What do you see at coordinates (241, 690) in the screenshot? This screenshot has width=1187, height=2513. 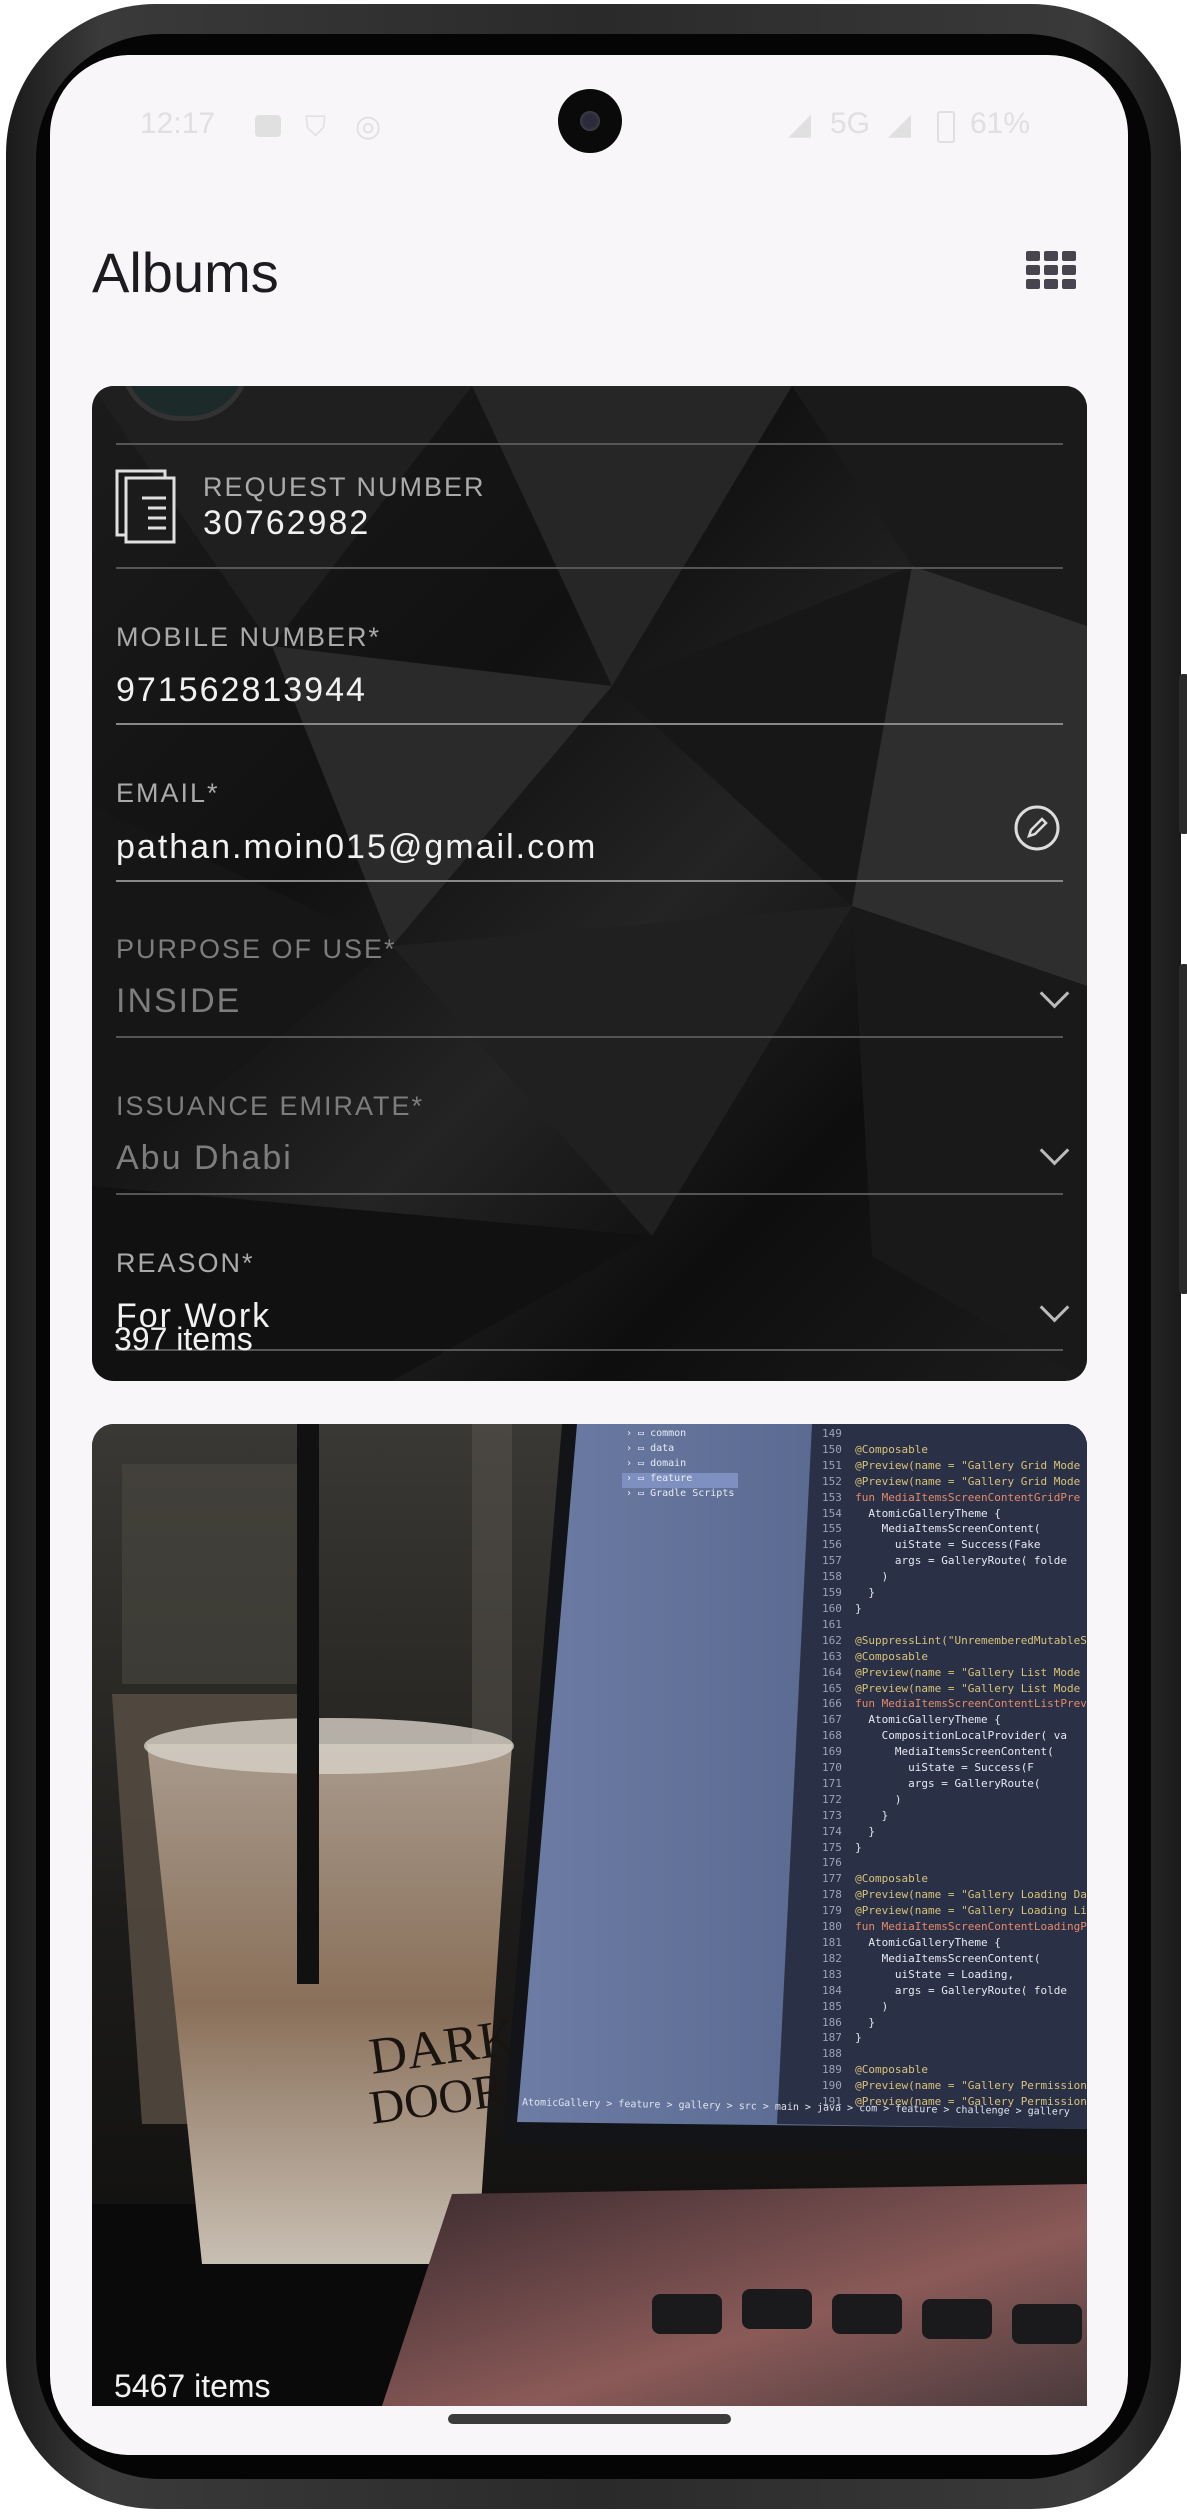 I see `mobile-number-field: 971562813944` at bounding box center [241, 690].